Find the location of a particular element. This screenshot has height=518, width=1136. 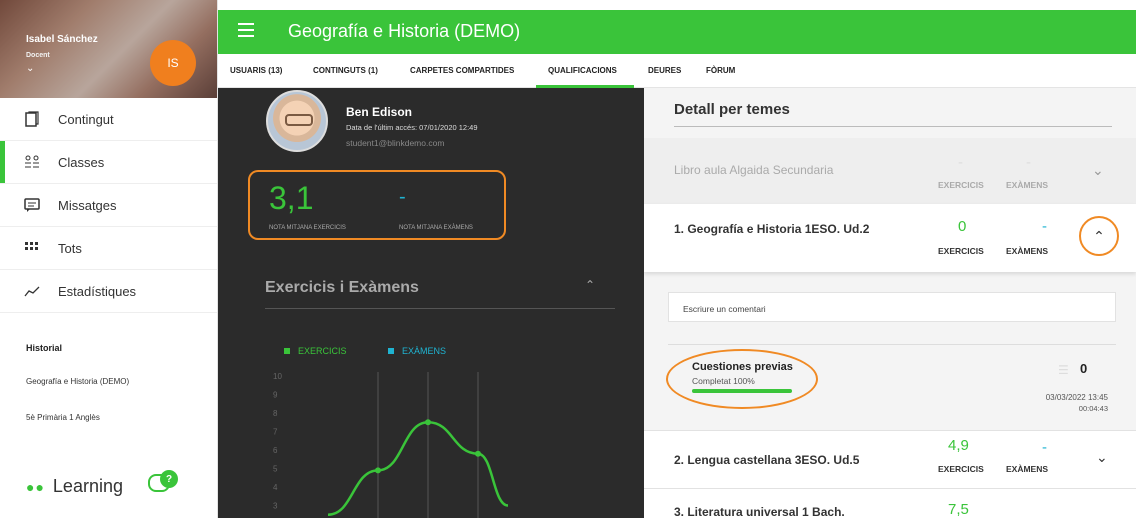

grid-icon is located at coordinates (32, 248).